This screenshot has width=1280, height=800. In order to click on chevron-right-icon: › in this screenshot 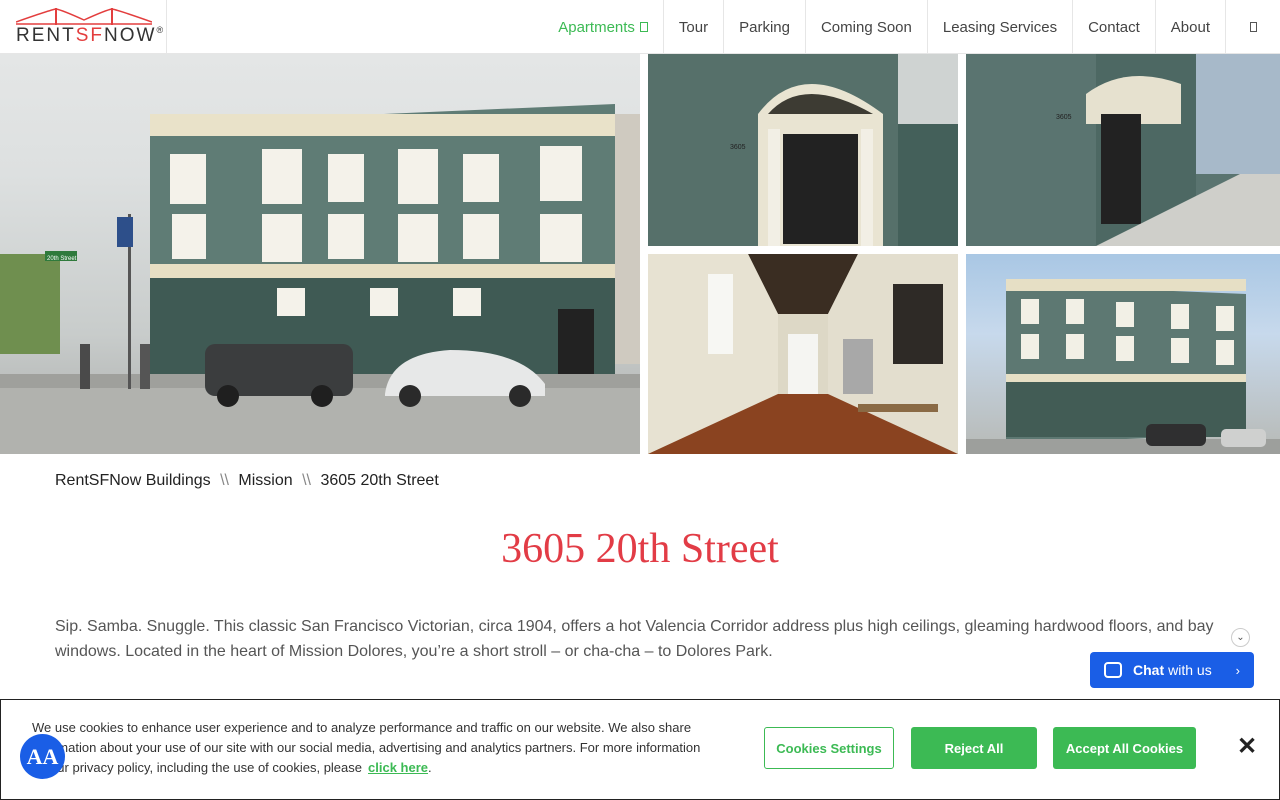, I will do `click(1237, 670)`.